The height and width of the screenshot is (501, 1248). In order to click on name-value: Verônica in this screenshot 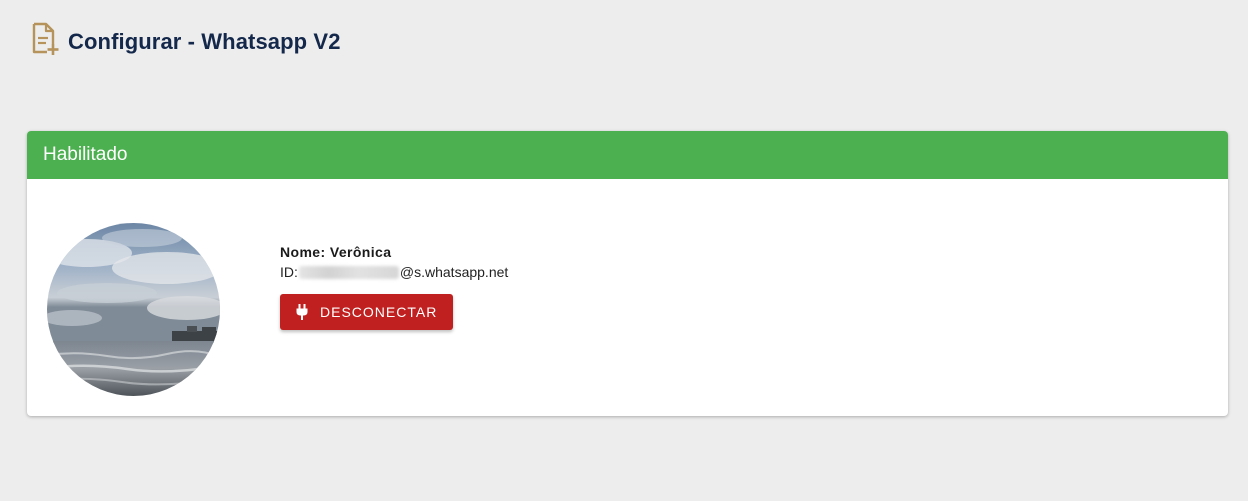, I will do `click(360, 252)`.